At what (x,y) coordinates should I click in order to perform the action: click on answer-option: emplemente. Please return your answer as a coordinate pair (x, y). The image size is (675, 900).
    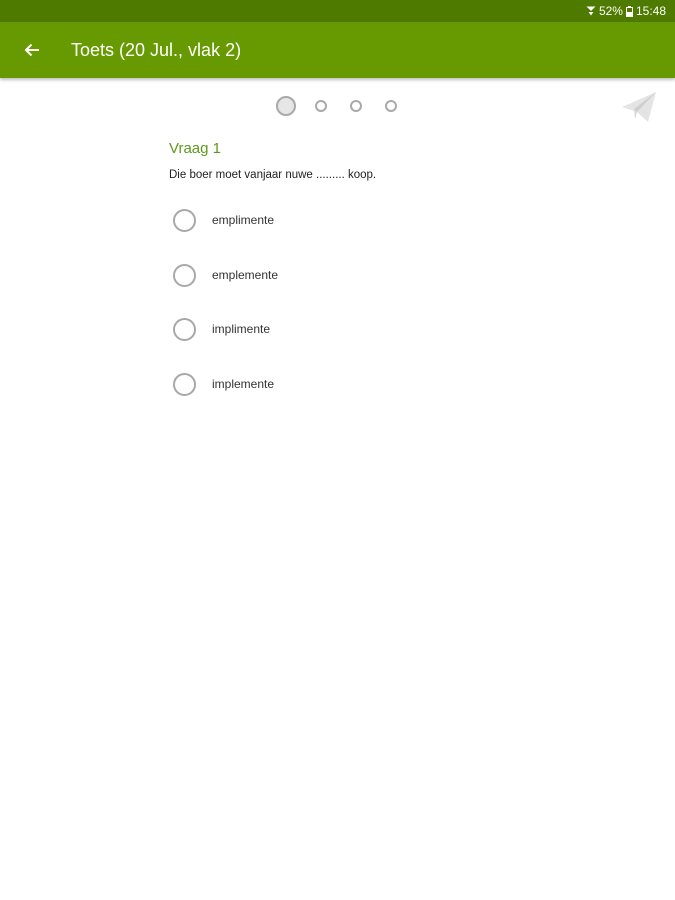
    Looking at the image, I should click on (322, 288).